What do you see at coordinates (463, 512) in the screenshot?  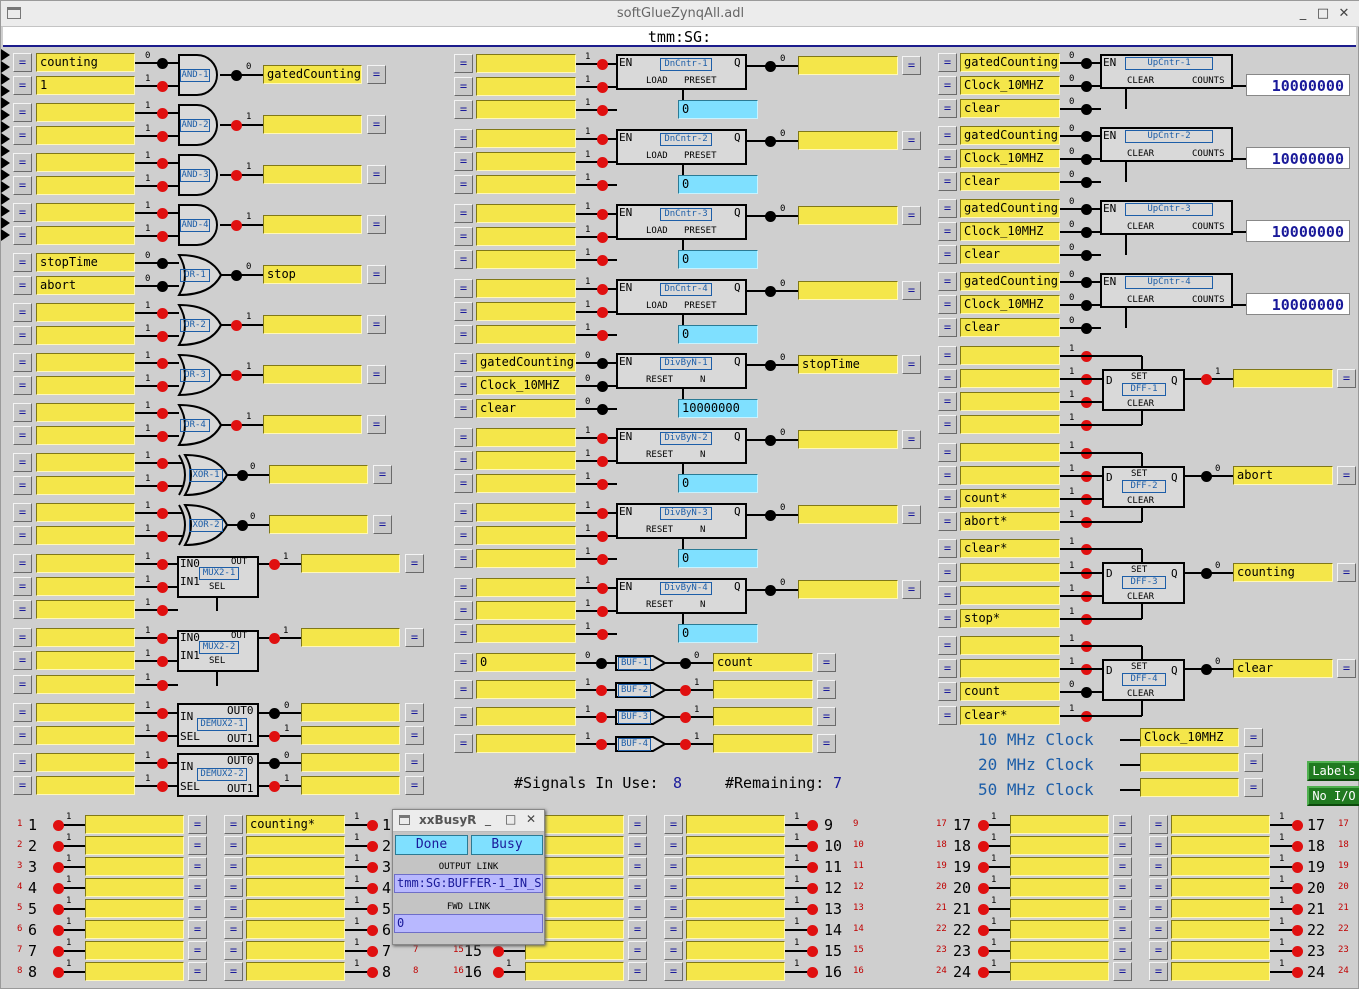 I see `divbyn-3-in0-button: =` at bounding box center [463, 512].